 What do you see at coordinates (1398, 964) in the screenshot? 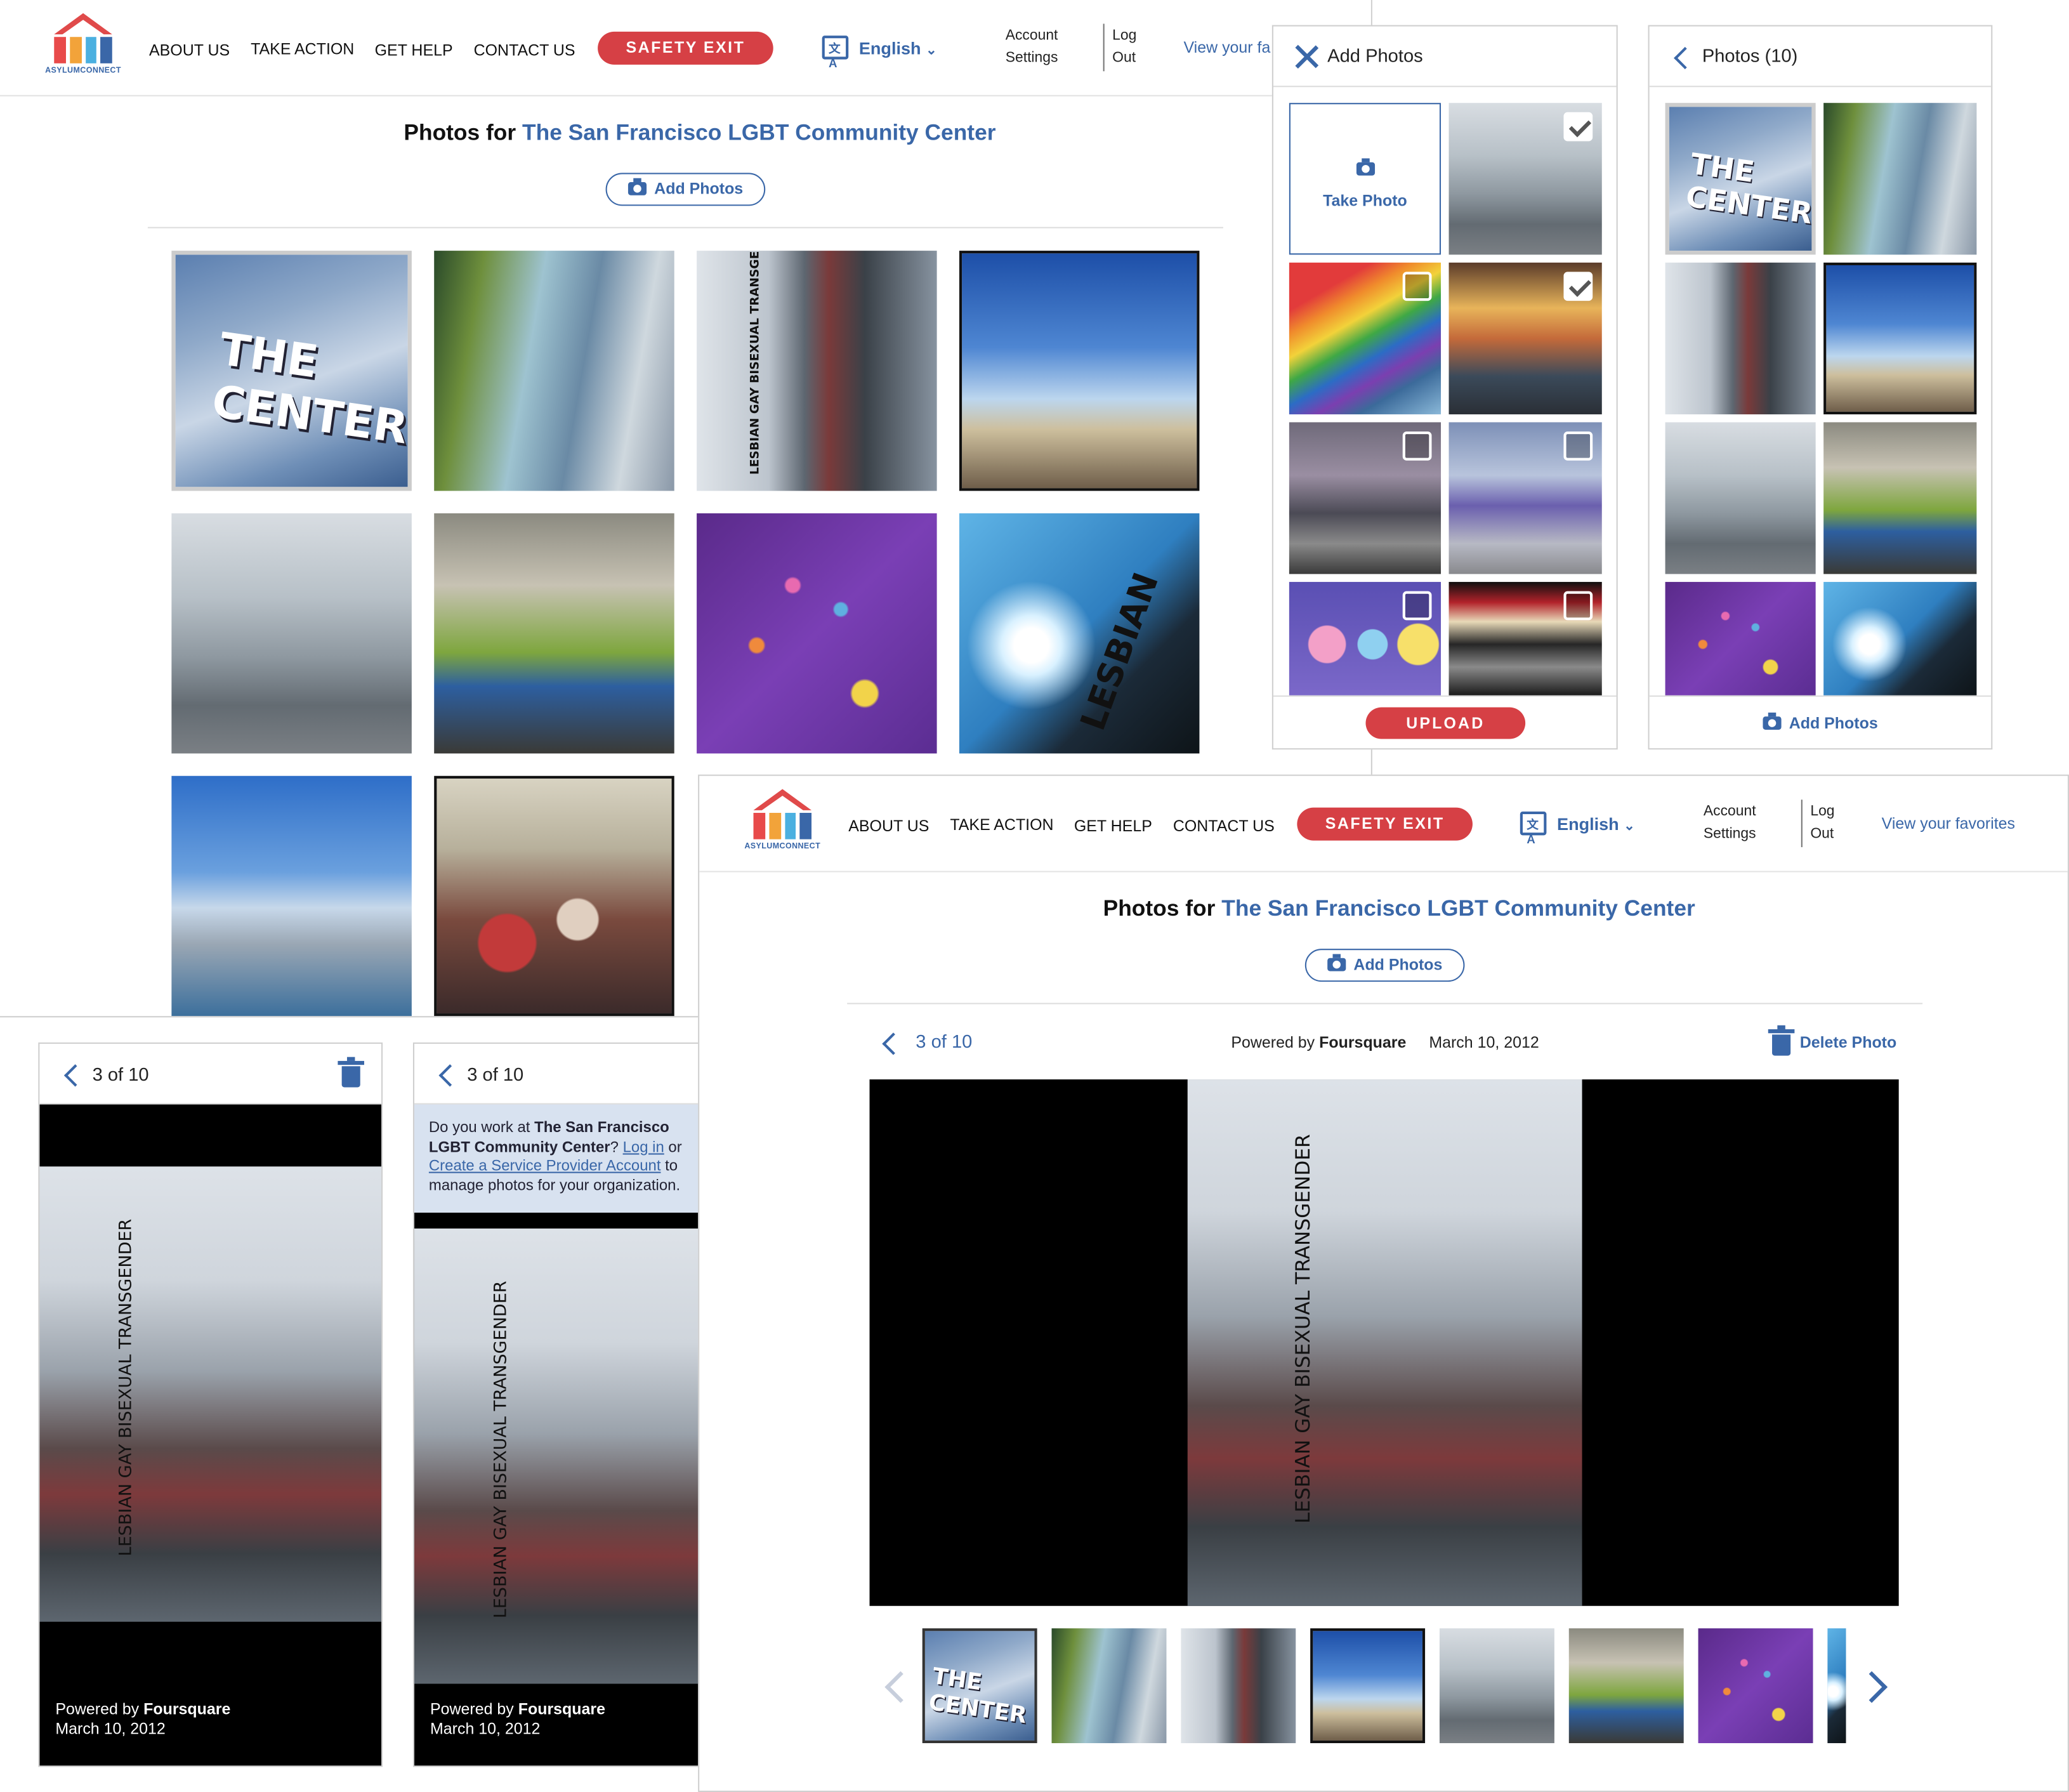
I see `add-photos-label: Add Photos` at bounding box center [1398, 964].